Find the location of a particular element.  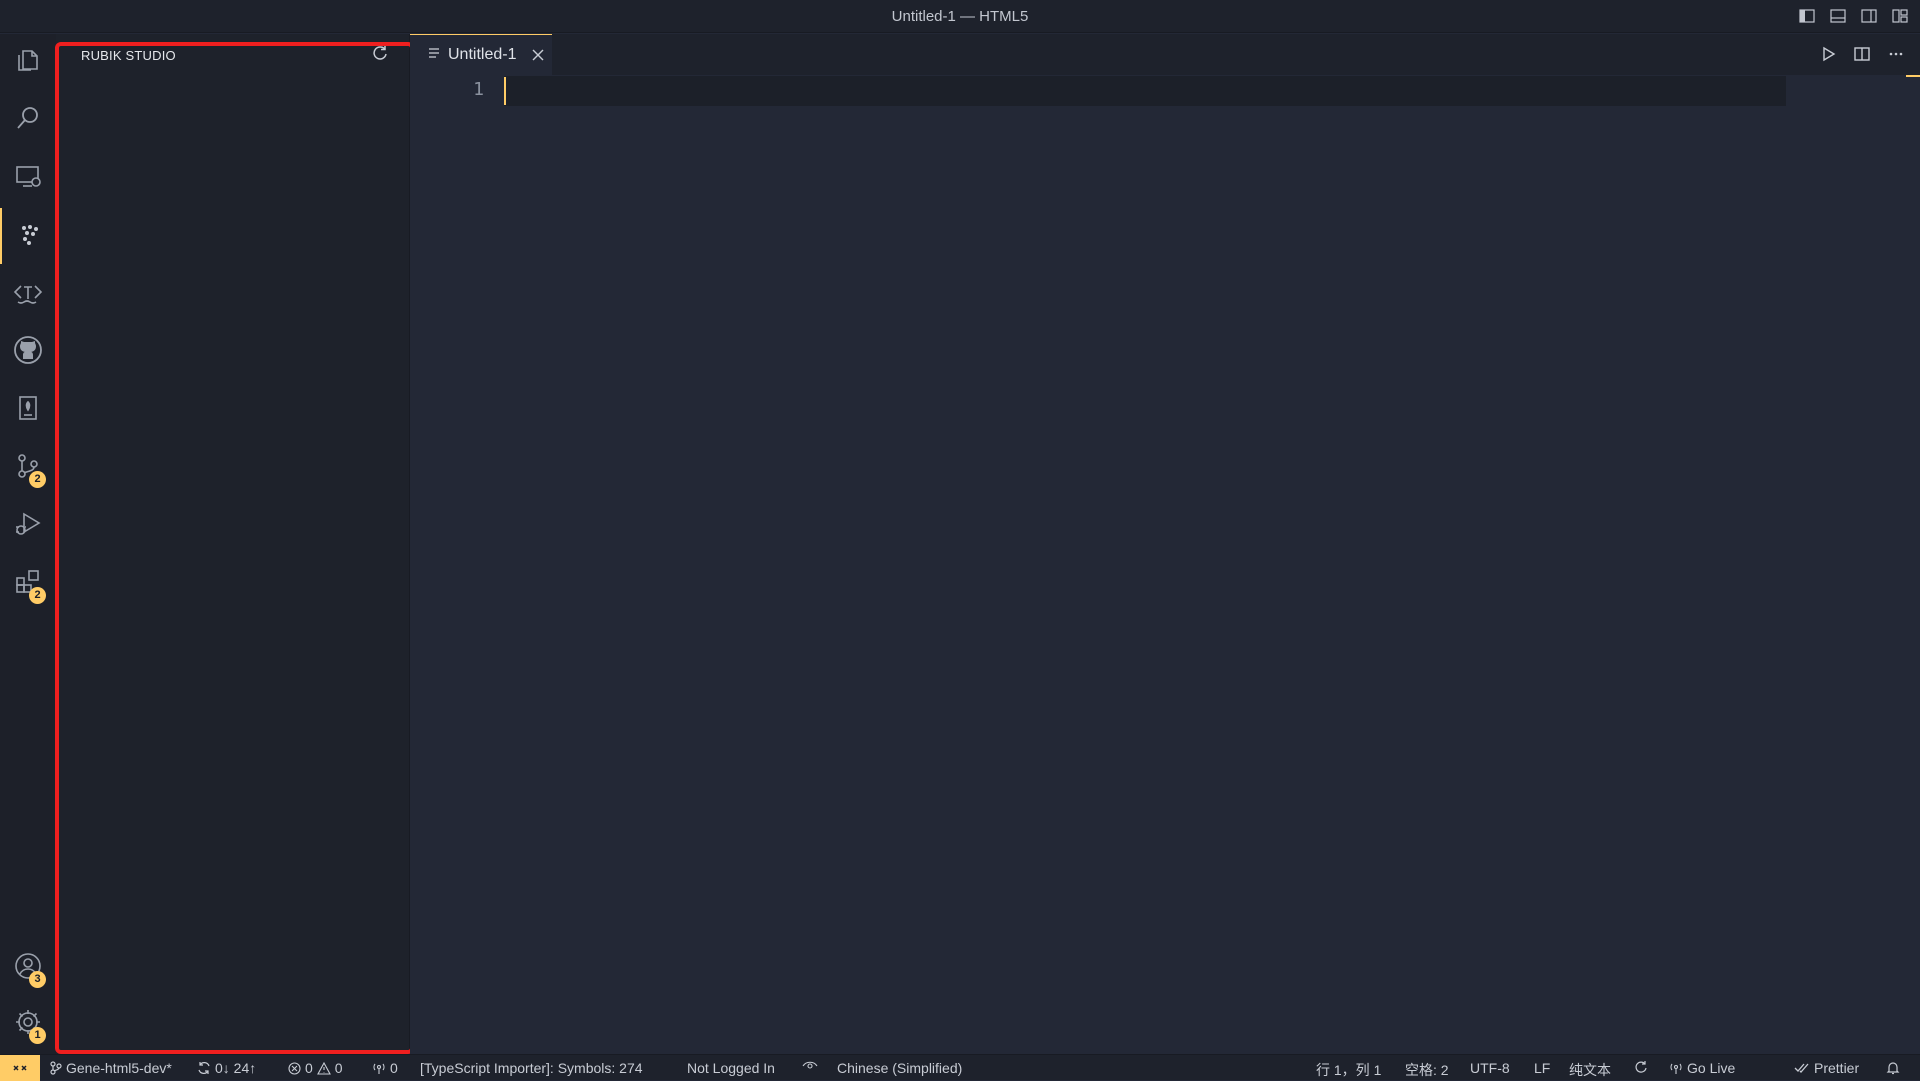

branch-icon is located at coordinates (56, 1068).